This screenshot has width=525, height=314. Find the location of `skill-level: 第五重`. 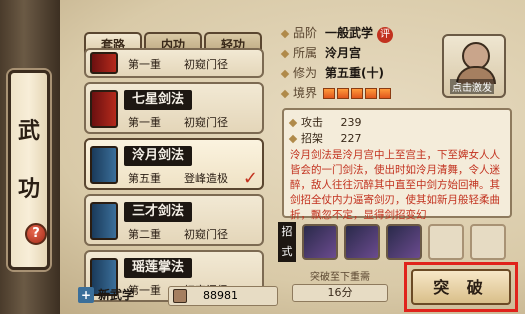

skill-level: 第五重 is located at coordinates (144, 178).